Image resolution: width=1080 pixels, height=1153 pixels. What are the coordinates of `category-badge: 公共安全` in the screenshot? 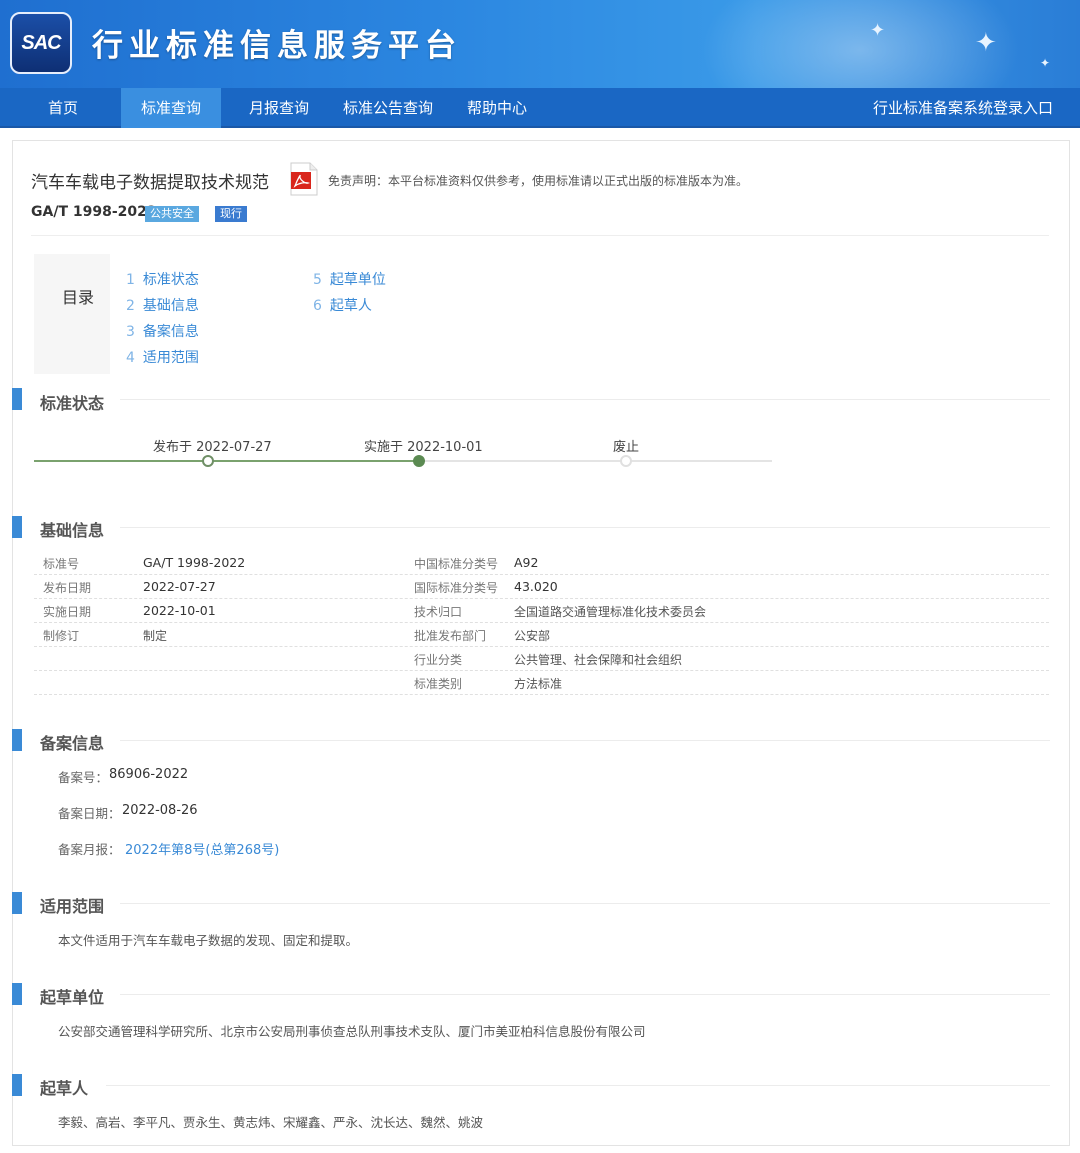 It's located at (172, 214).